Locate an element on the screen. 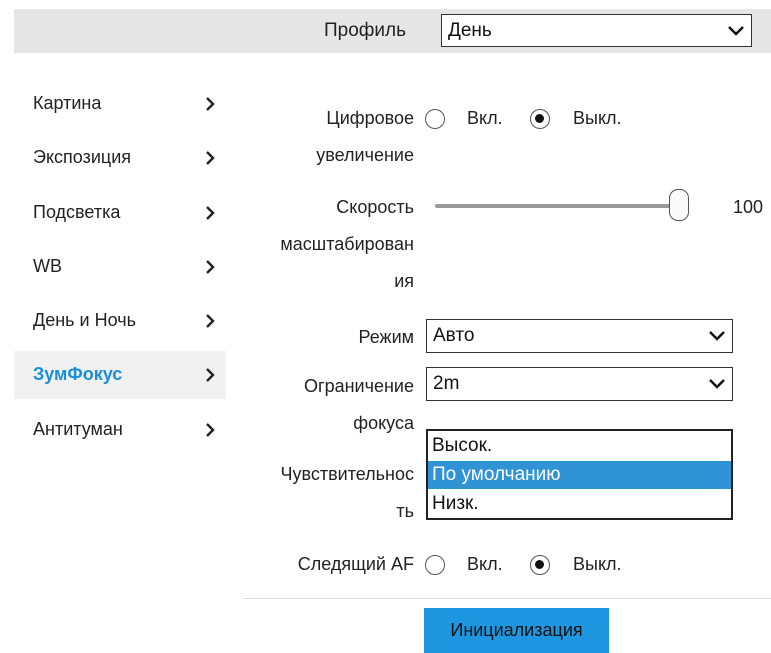  focus-limit-label: Ограничение is located at coordinates (359, 386).